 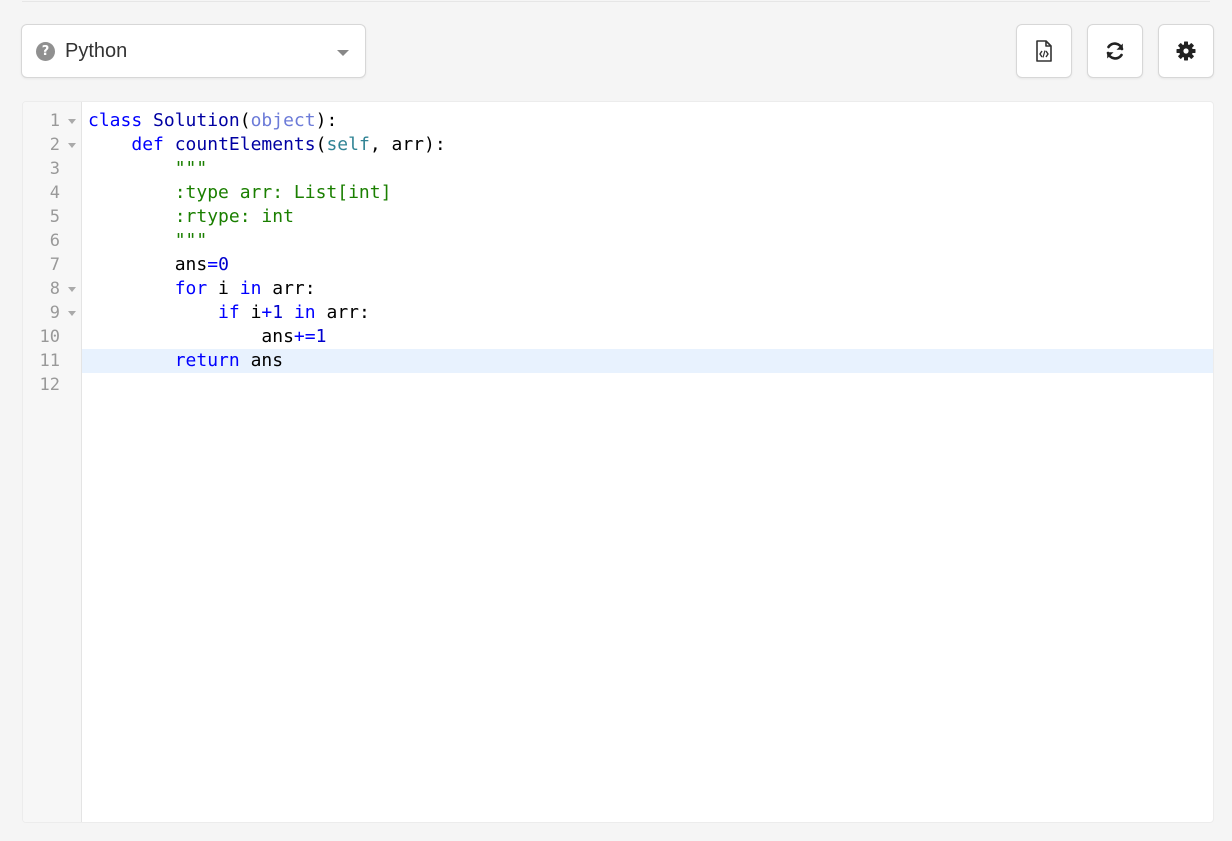 I want to click on line-number: 2, so click(x=52, y=145).